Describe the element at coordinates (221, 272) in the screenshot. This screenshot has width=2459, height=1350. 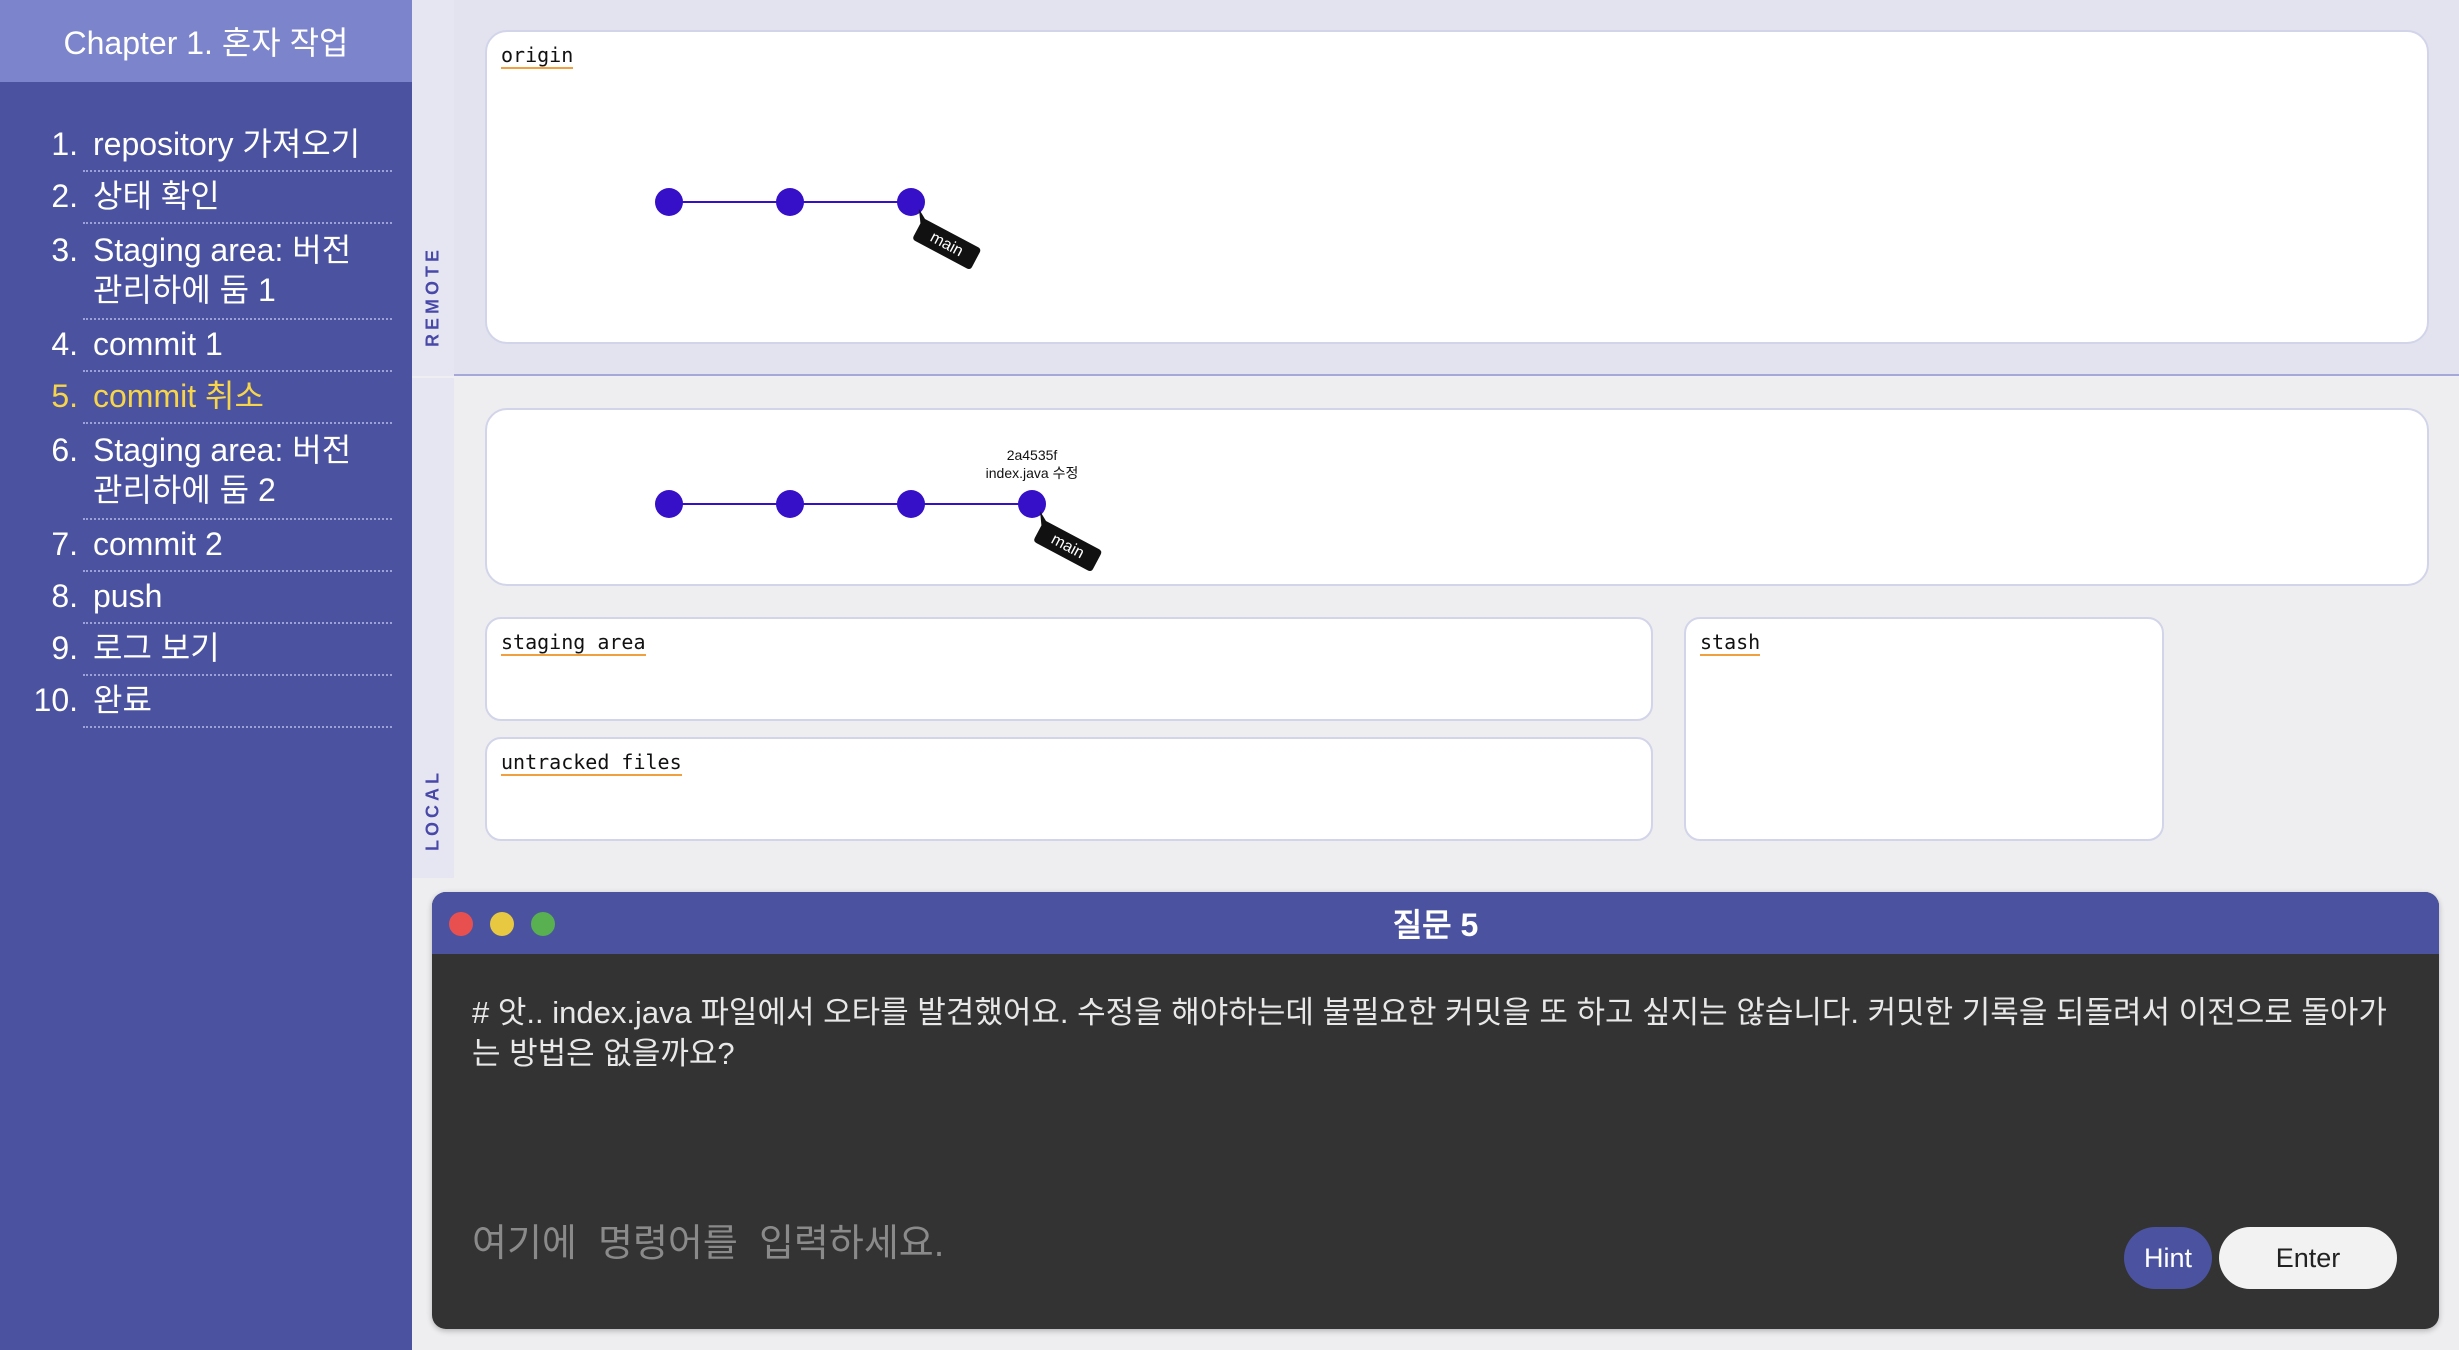
I see `chapter-item-3: 3. Staging area: 버전 관리하에 둠 1` at that location.